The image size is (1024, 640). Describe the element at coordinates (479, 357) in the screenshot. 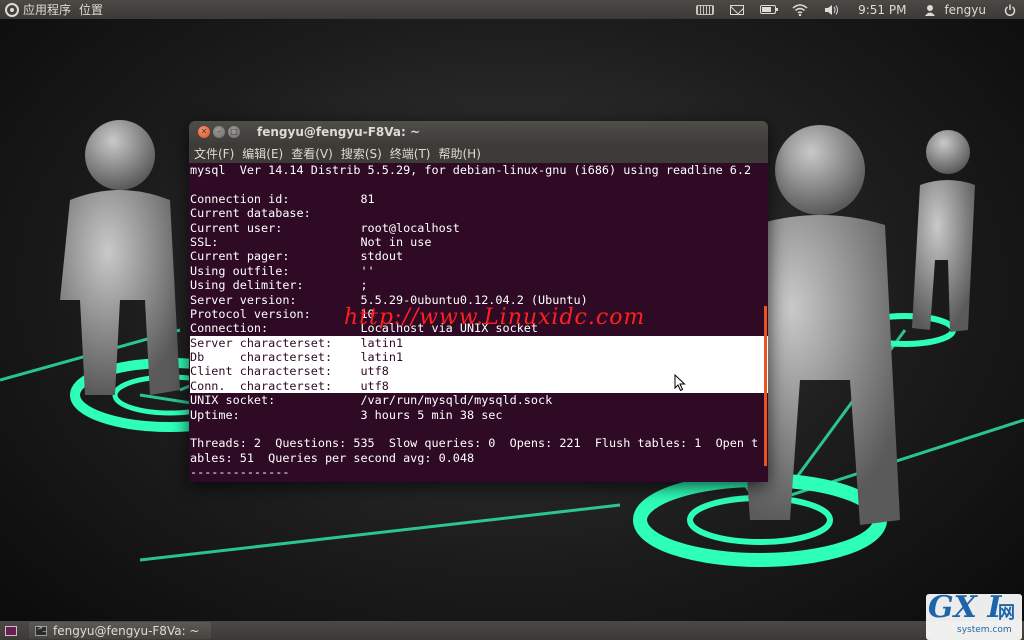

I see `terminal-line: Db characterset: latin1` at that location.